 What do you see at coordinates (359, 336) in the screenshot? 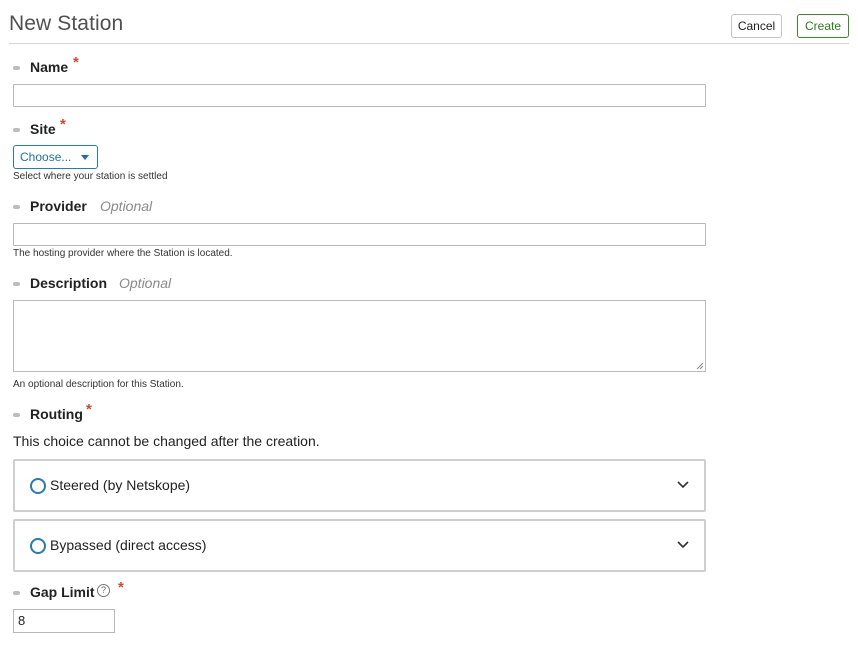
I see `description-textarea` at bounding box center [359, 336].